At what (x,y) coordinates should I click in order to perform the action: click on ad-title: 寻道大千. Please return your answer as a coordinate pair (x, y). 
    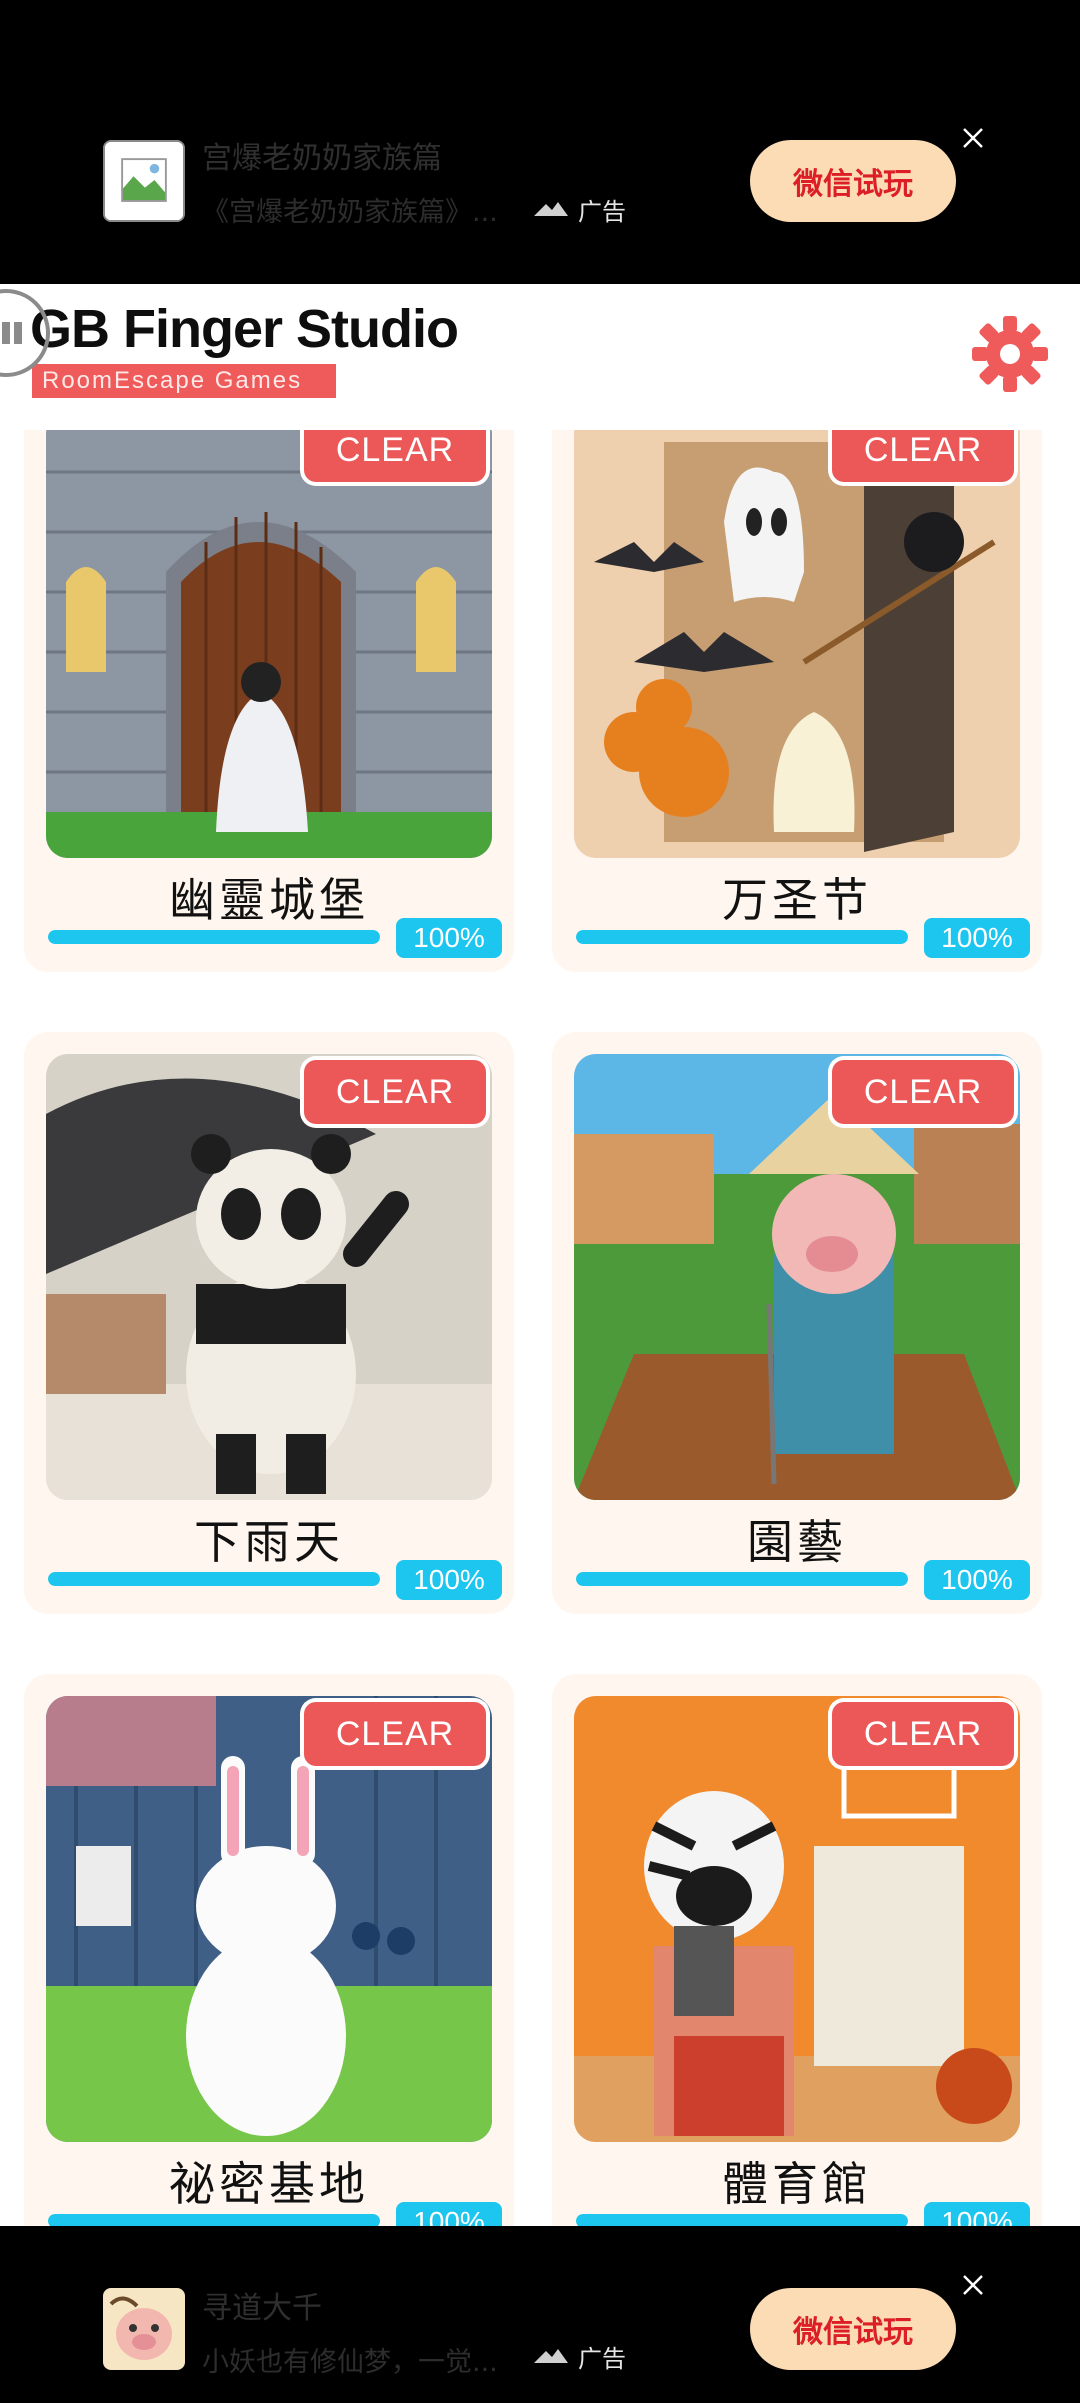
    Looking at the image, I should click on (262, 2305).